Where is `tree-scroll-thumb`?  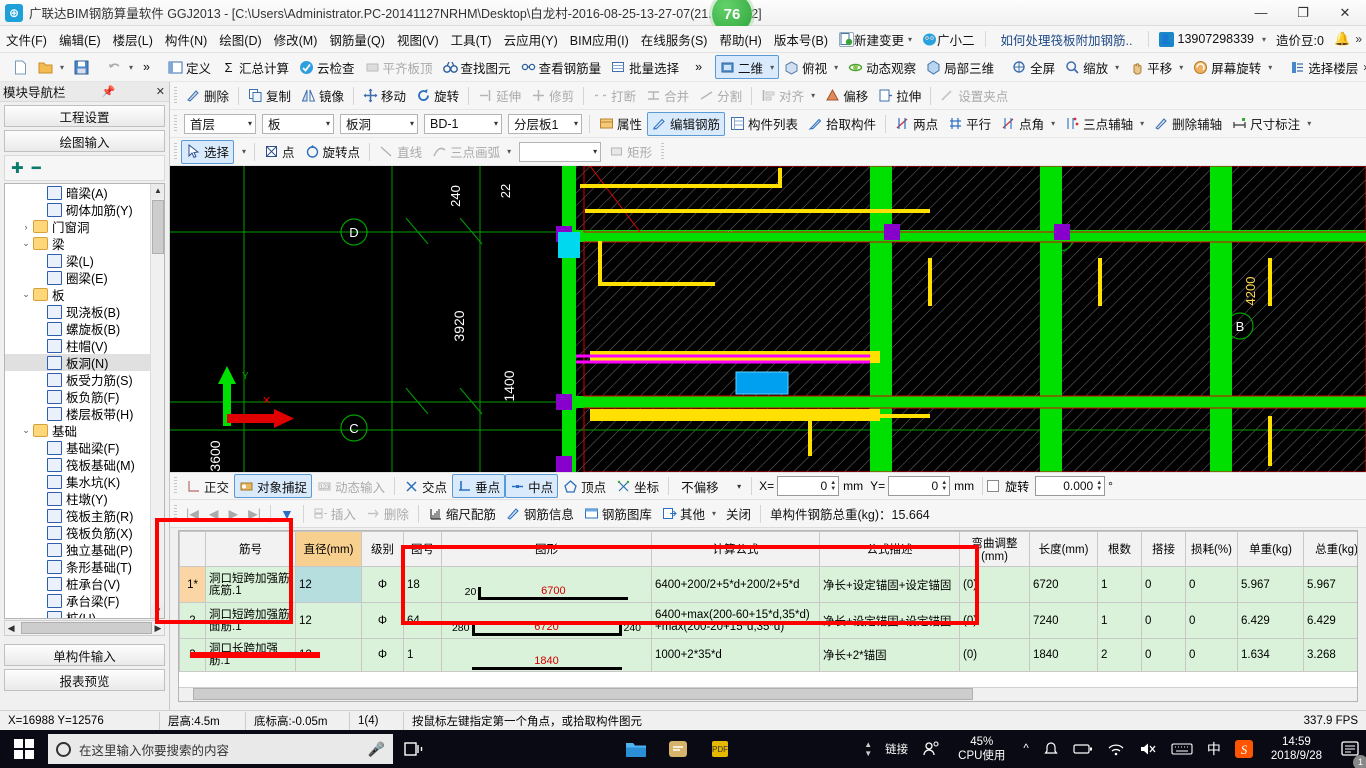 tree-scroll-thumb is located at coordinates (158, 227).